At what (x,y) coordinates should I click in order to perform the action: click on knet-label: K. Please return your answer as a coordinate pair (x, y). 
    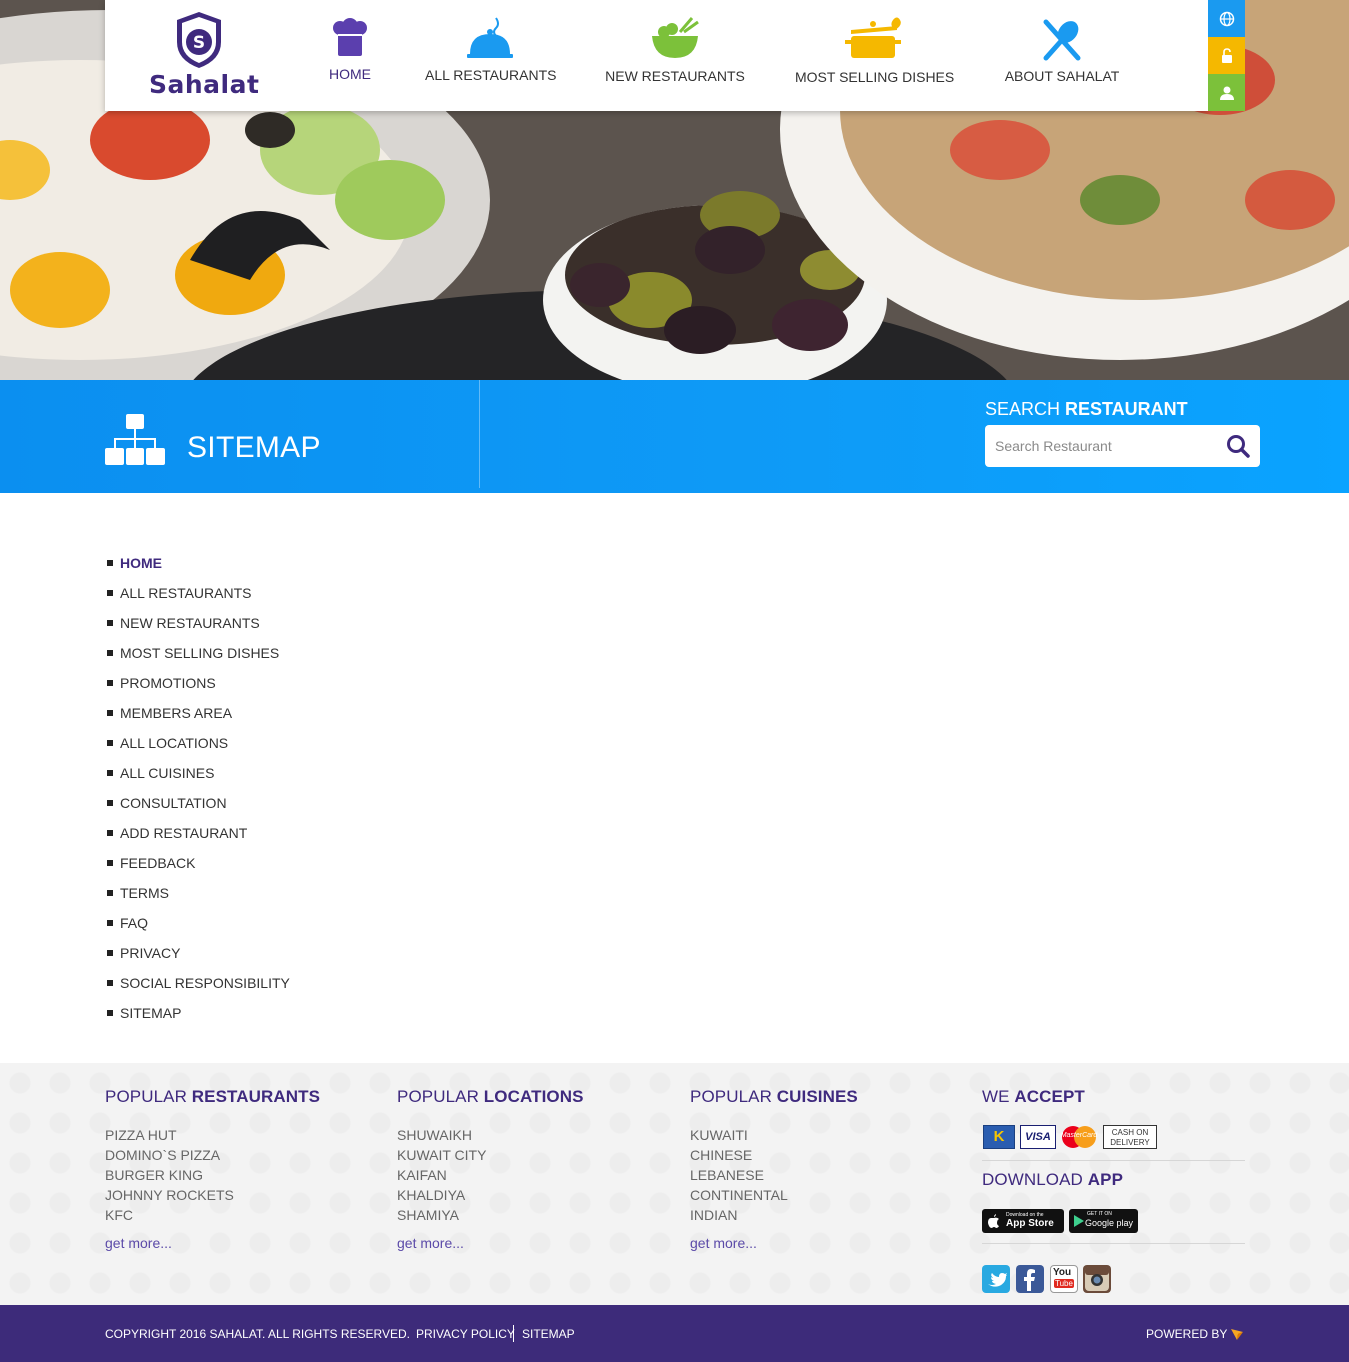
    Looking at the image, I should click on (999, 1136).